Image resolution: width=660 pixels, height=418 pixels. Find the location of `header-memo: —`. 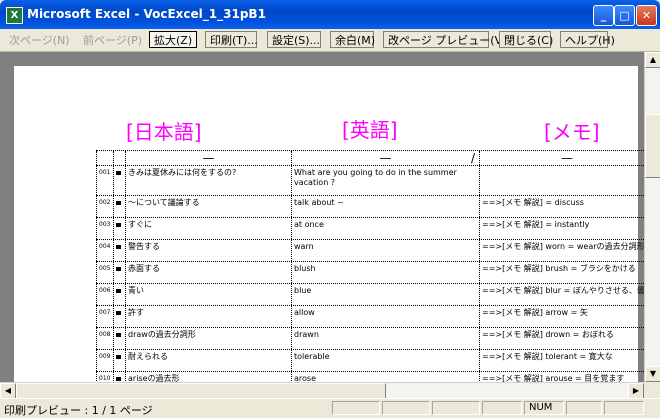

header-memo: — is located at coordinates (567, 158).